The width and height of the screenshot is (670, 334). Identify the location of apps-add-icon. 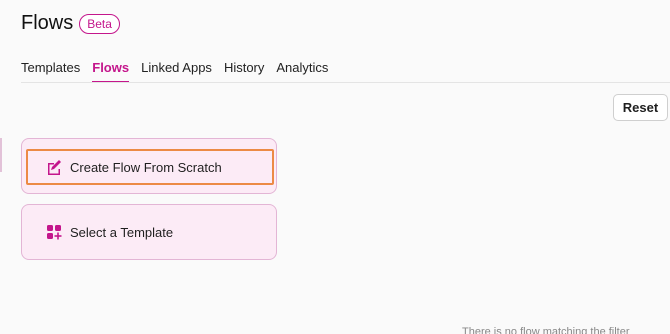
(54, 232).